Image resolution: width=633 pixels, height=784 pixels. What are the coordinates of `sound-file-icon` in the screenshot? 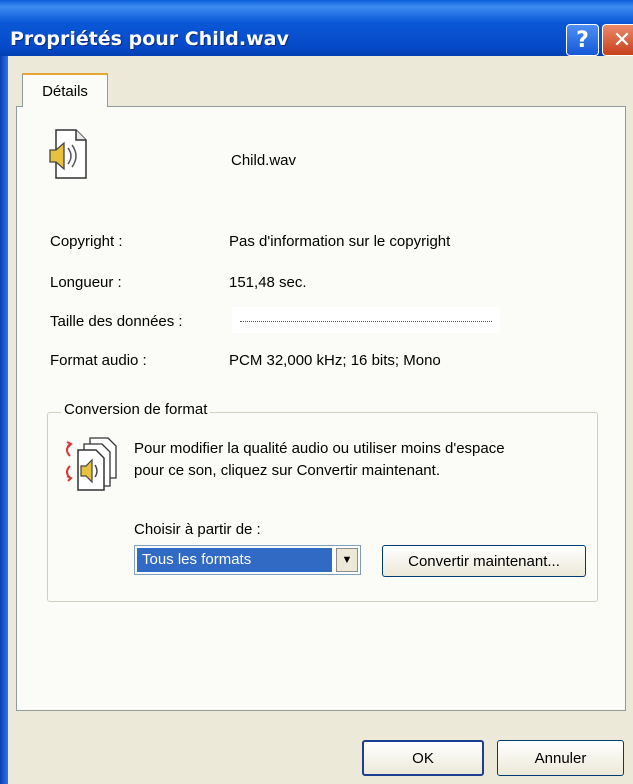 It's located at (68, 154).